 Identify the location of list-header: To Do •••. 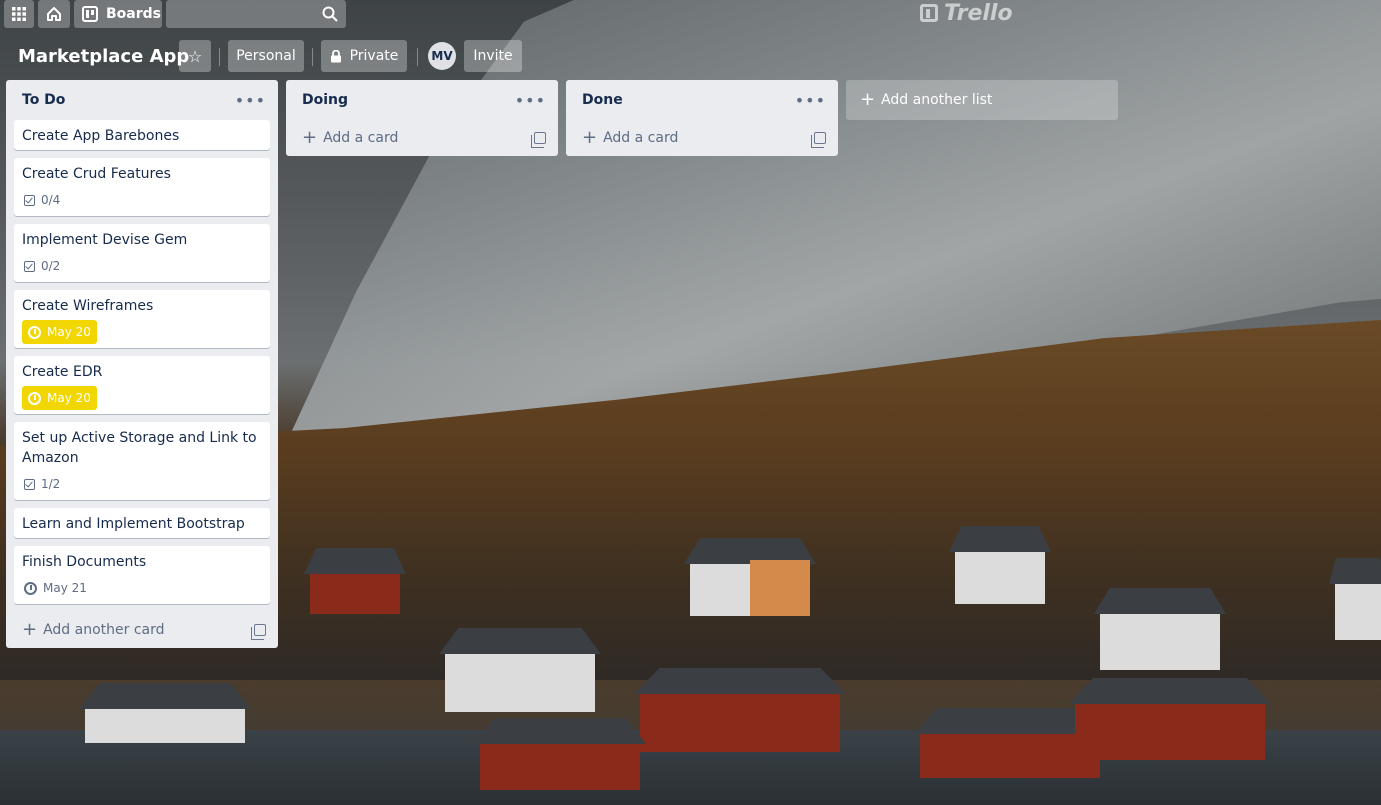
(142, 100).